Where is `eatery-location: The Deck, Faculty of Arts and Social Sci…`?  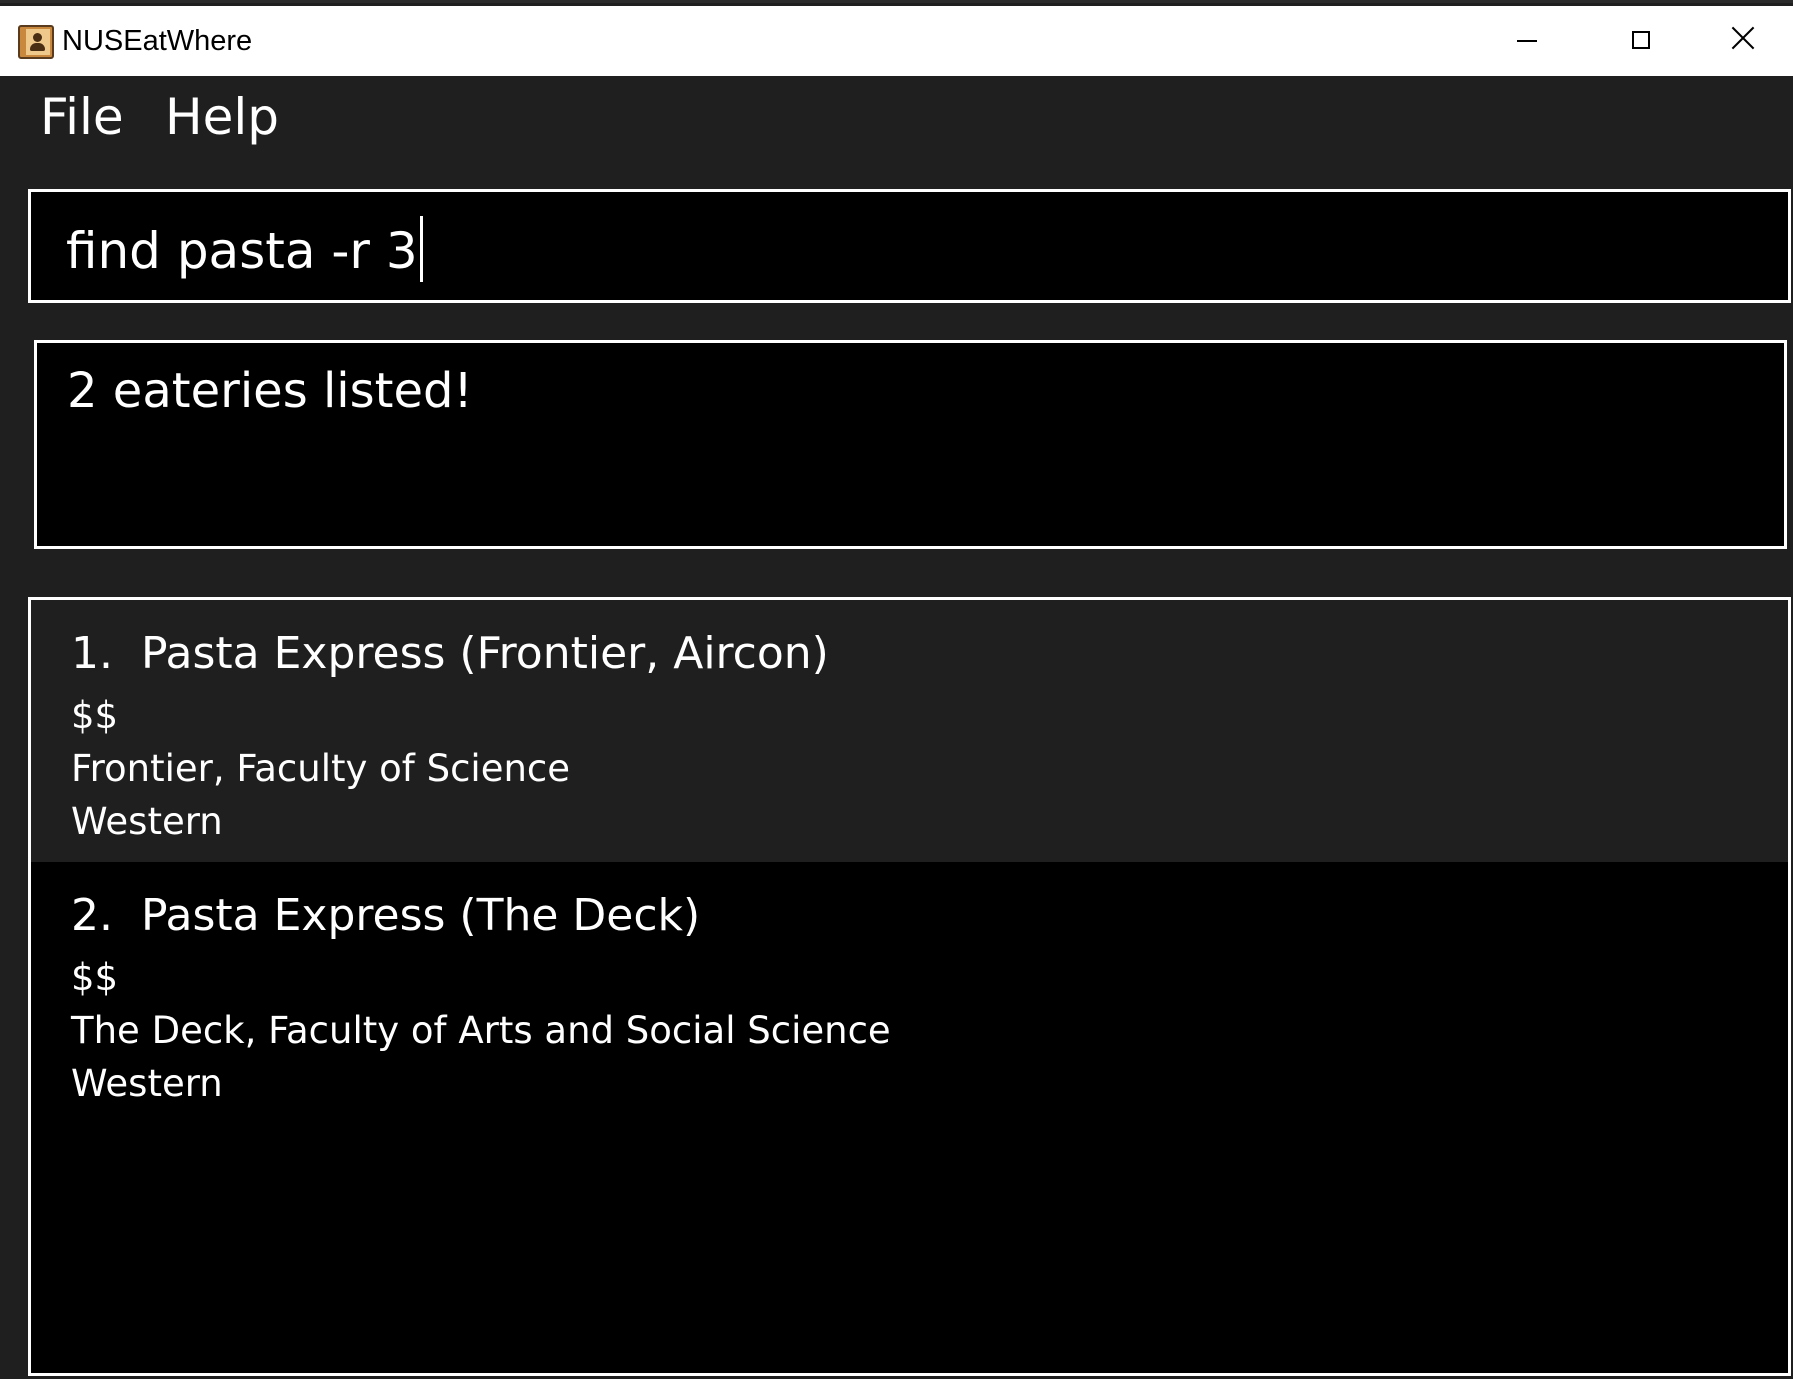 eatery-location: The Deck, Faculty of Arts and Social Sci… is located at coordinates (481, 1030).